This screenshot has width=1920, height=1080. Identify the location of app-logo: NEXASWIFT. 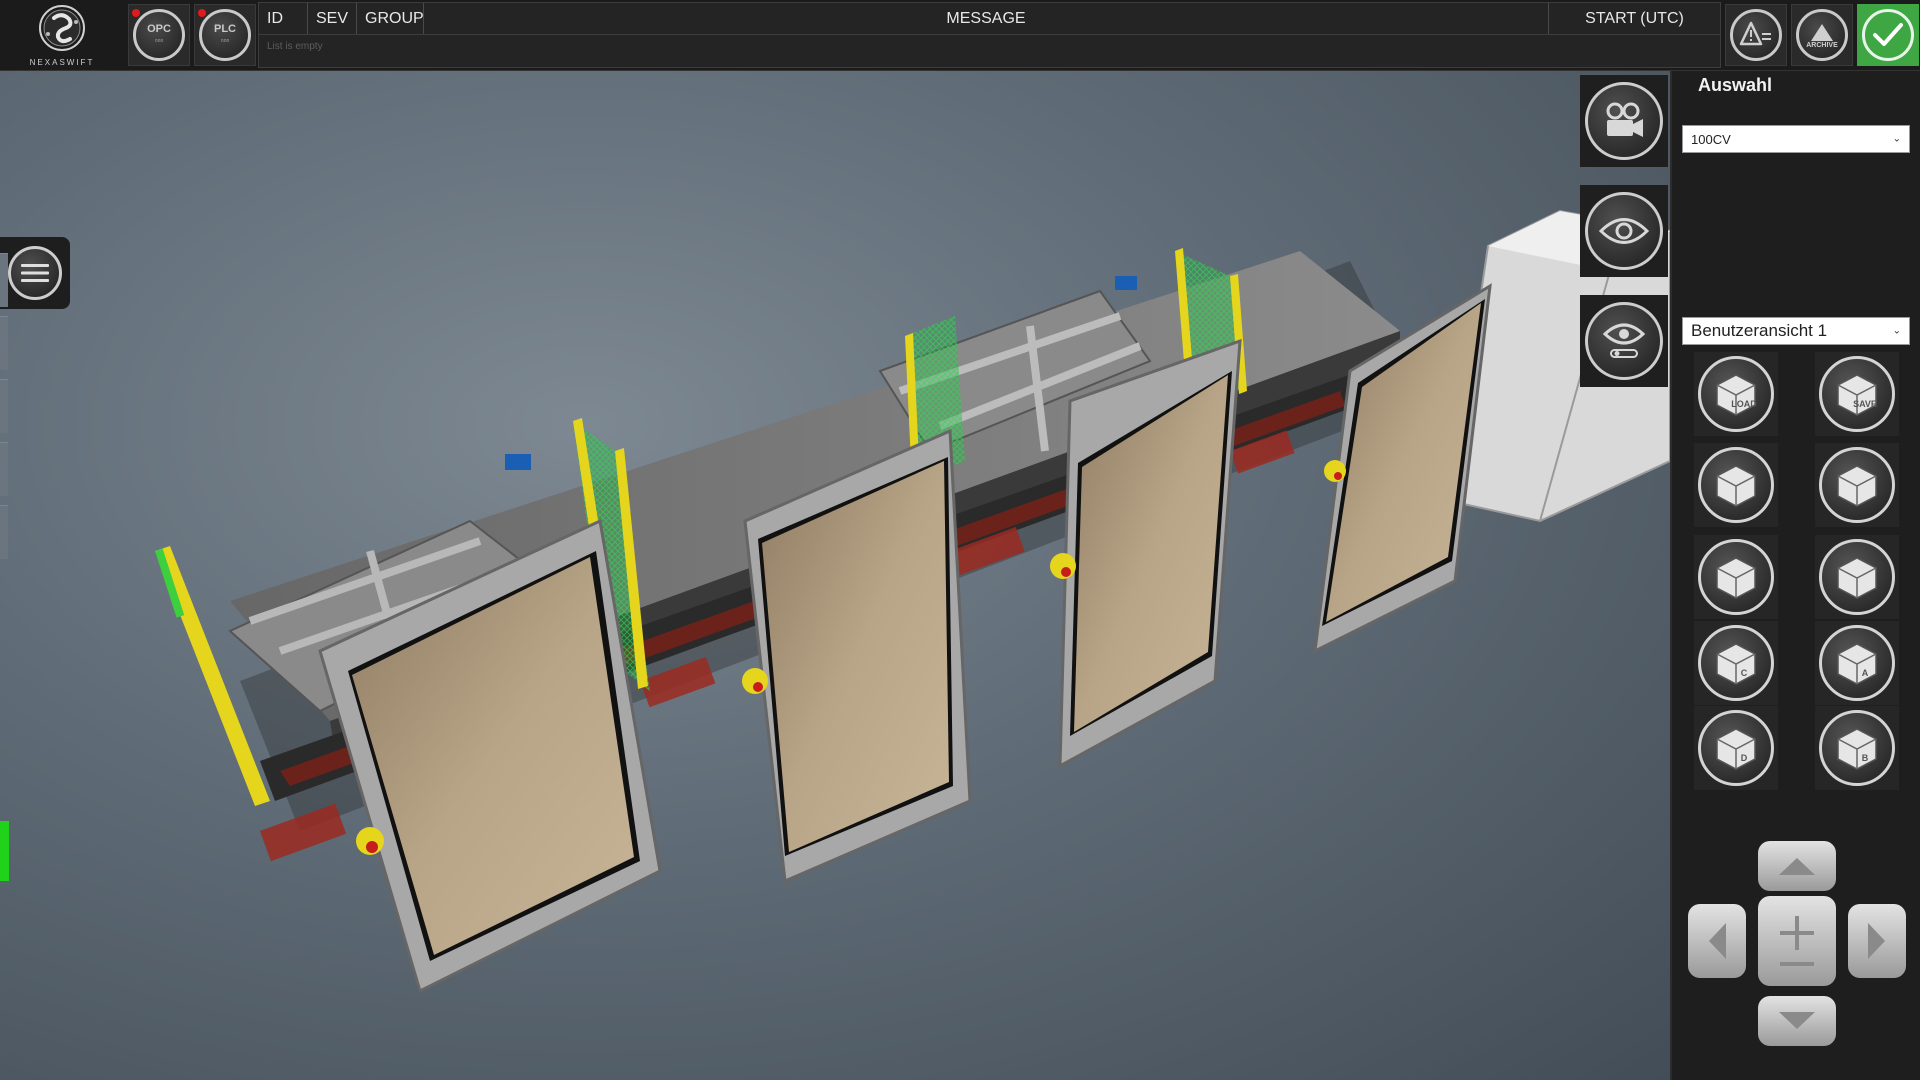
(62, 35).